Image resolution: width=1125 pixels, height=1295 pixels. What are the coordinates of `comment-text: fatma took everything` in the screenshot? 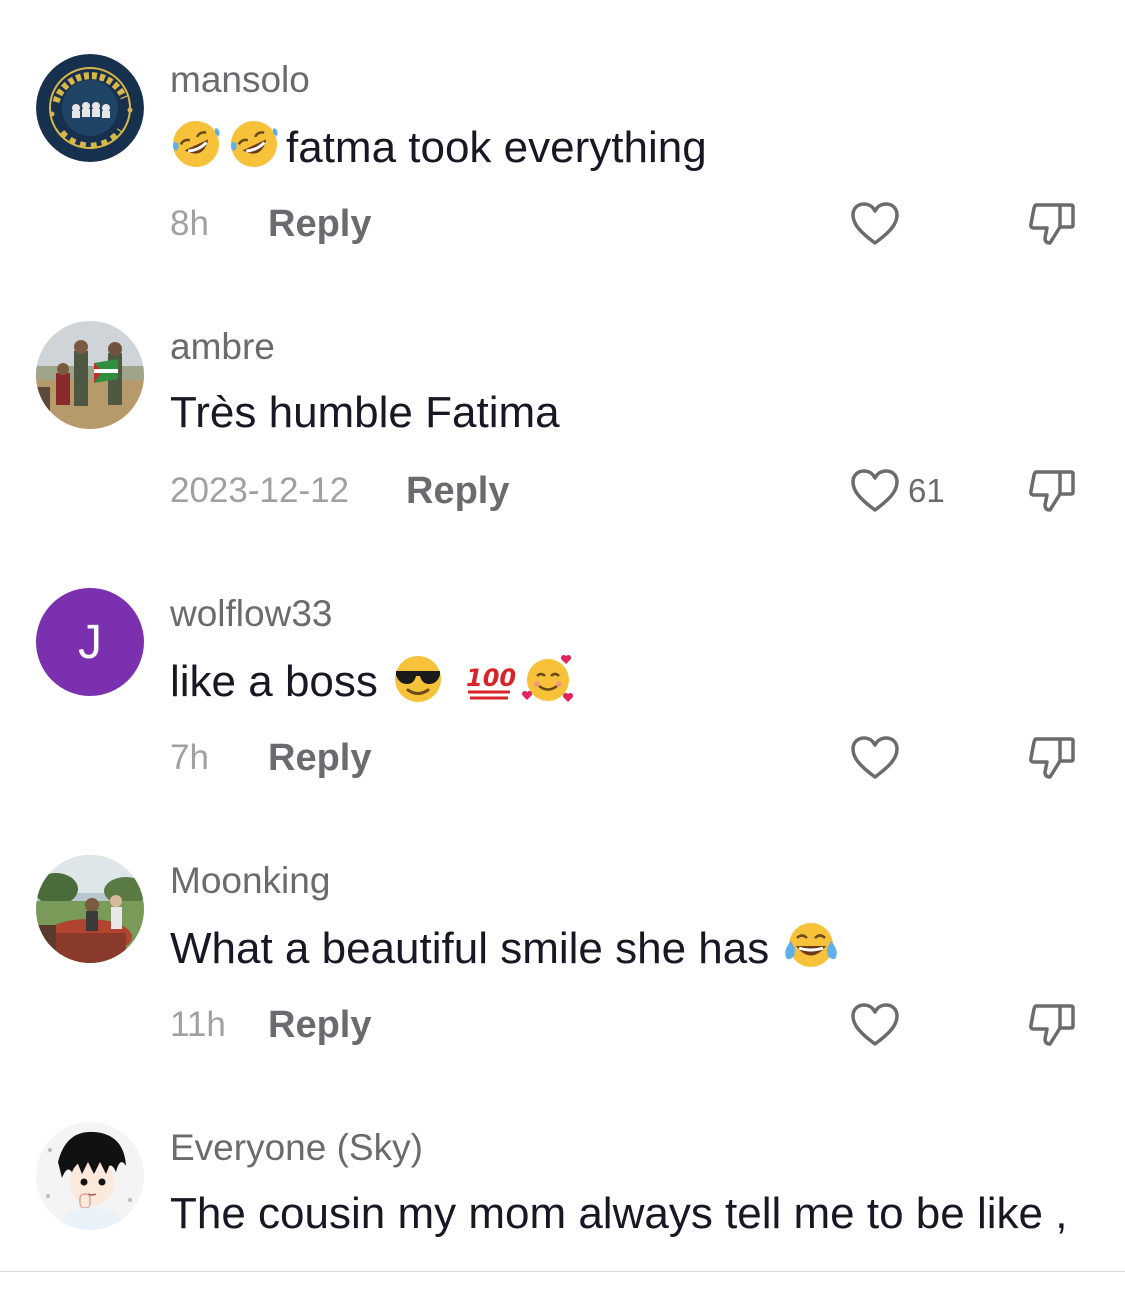 It's located at (438, 147).